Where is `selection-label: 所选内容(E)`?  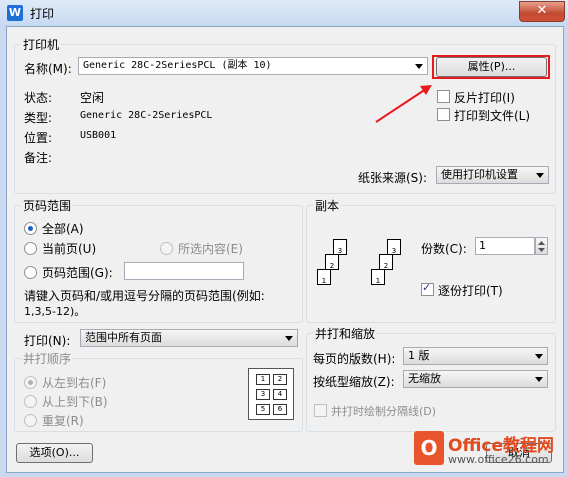
selection-label: 所选内容(E) is located at coordinates (210, 249).